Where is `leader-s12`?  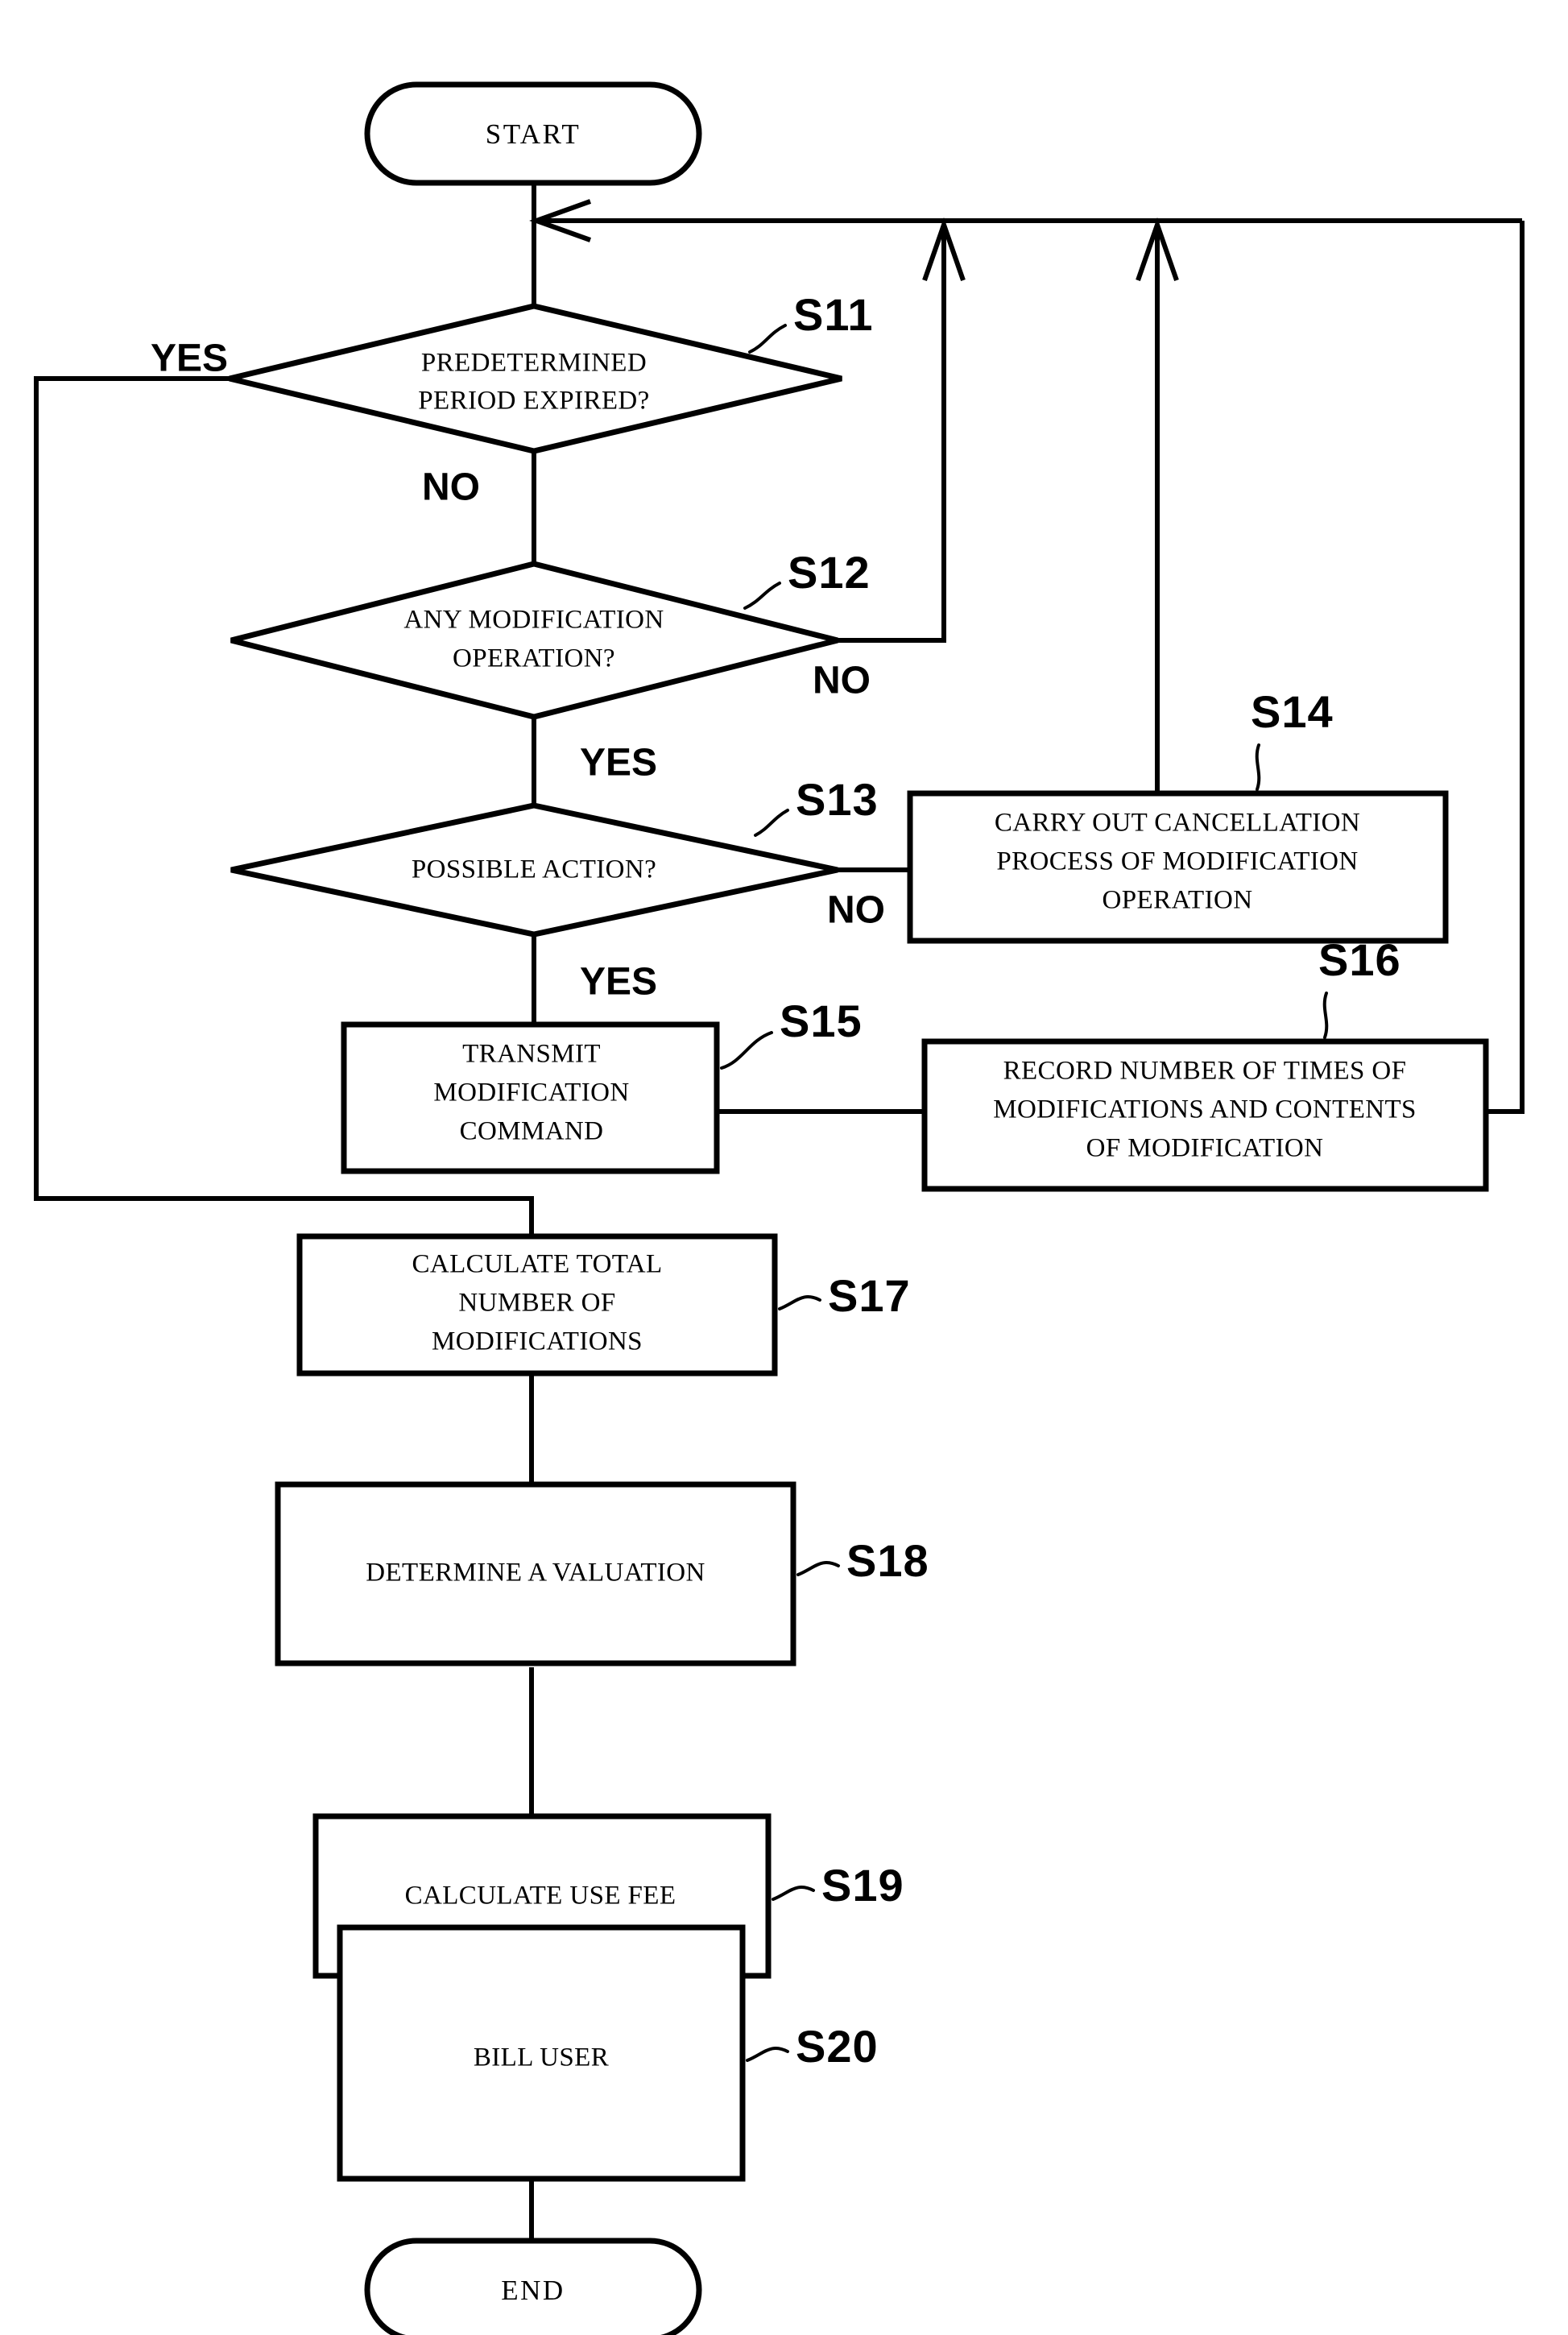
leader-s12 is located at coordinates (762, 596).